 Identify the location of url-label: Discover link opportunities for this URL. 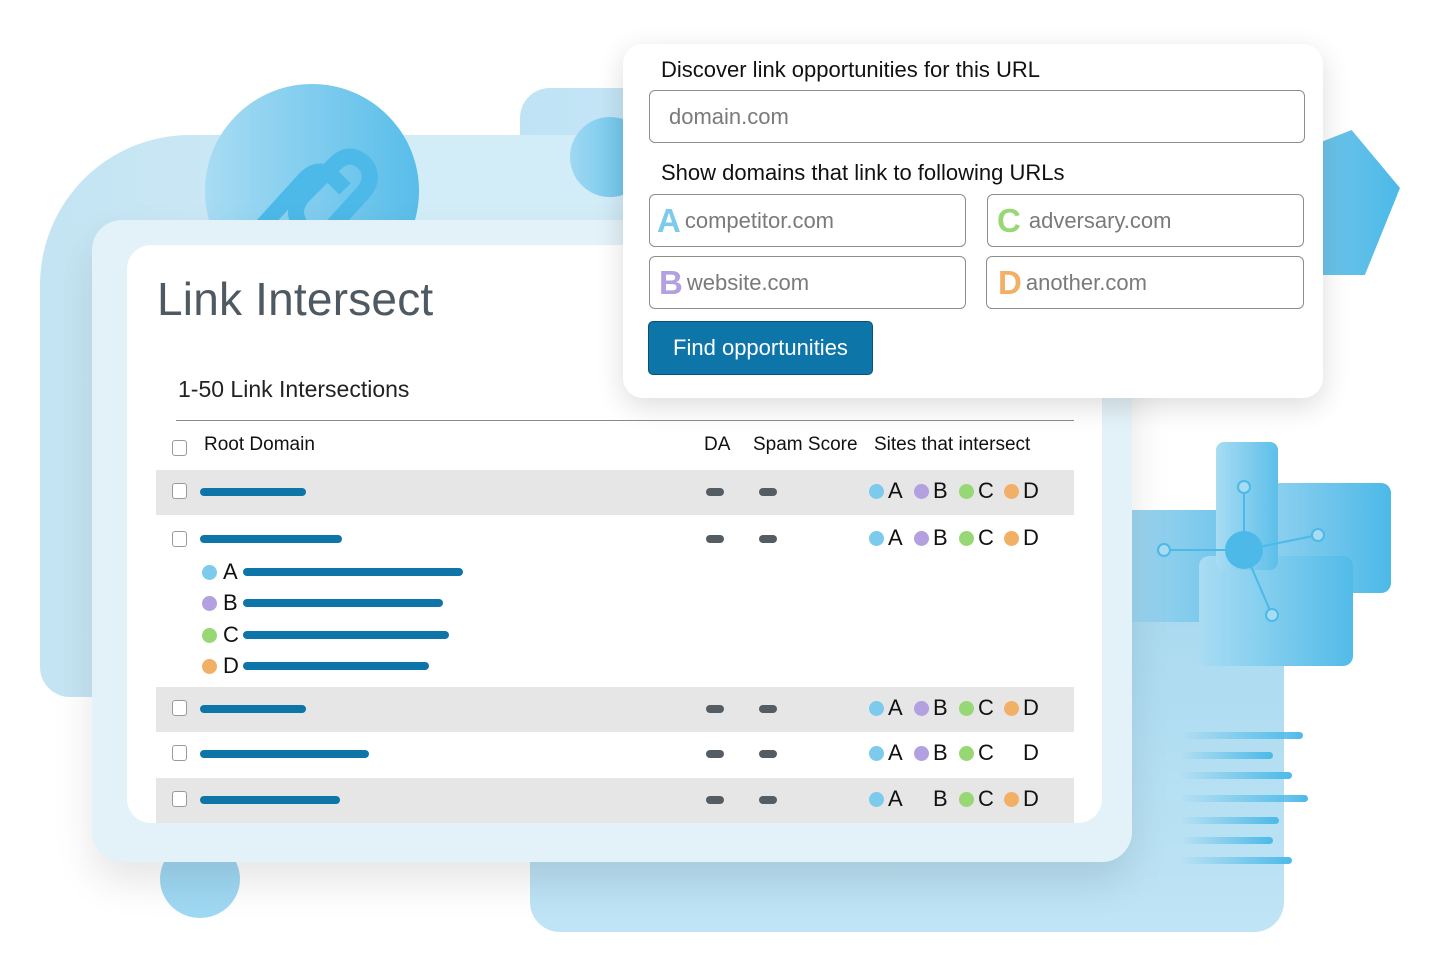
(851, 69).